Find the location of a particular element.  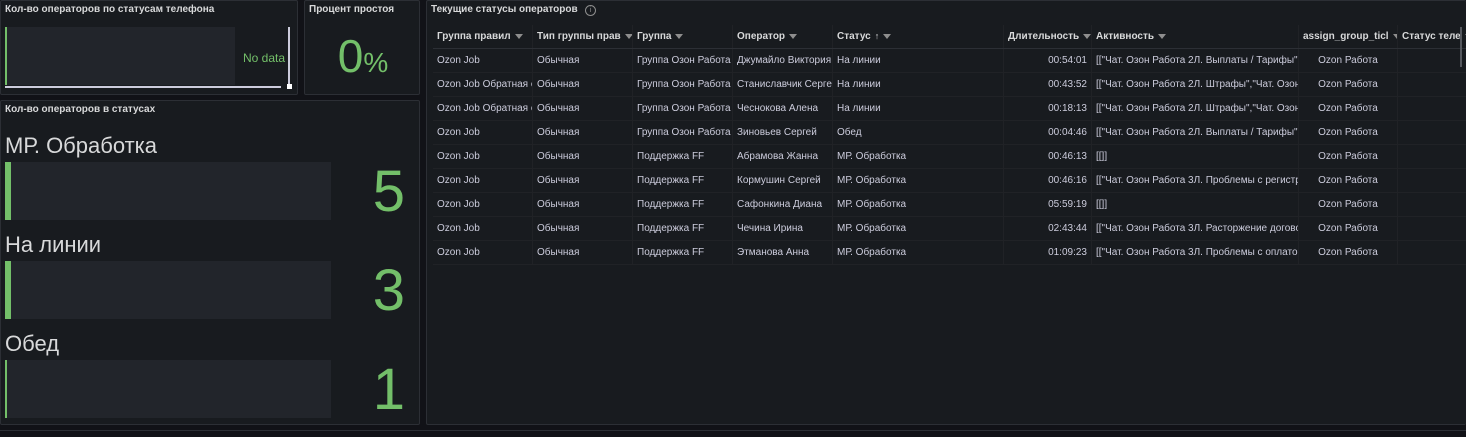

empty-bar-chart is located at coordinates (120, 56).